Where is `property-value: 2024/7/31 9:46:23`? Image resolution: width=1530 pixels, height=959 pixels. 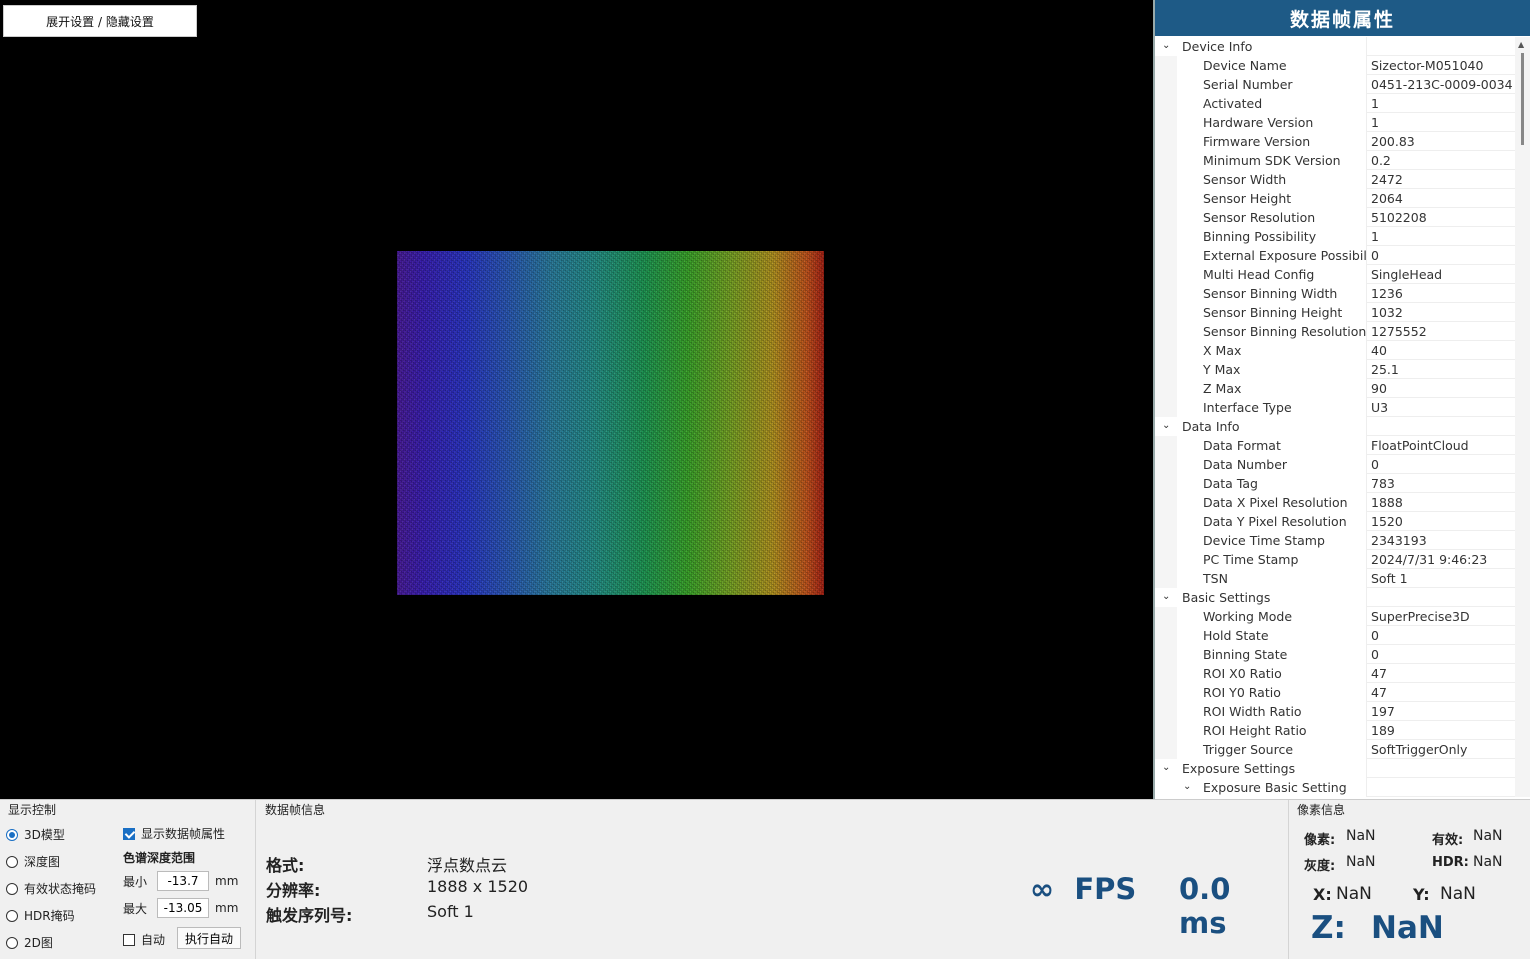 property-value: 2024/7/31 9:46:23 is located at coordinates (1429, 559).